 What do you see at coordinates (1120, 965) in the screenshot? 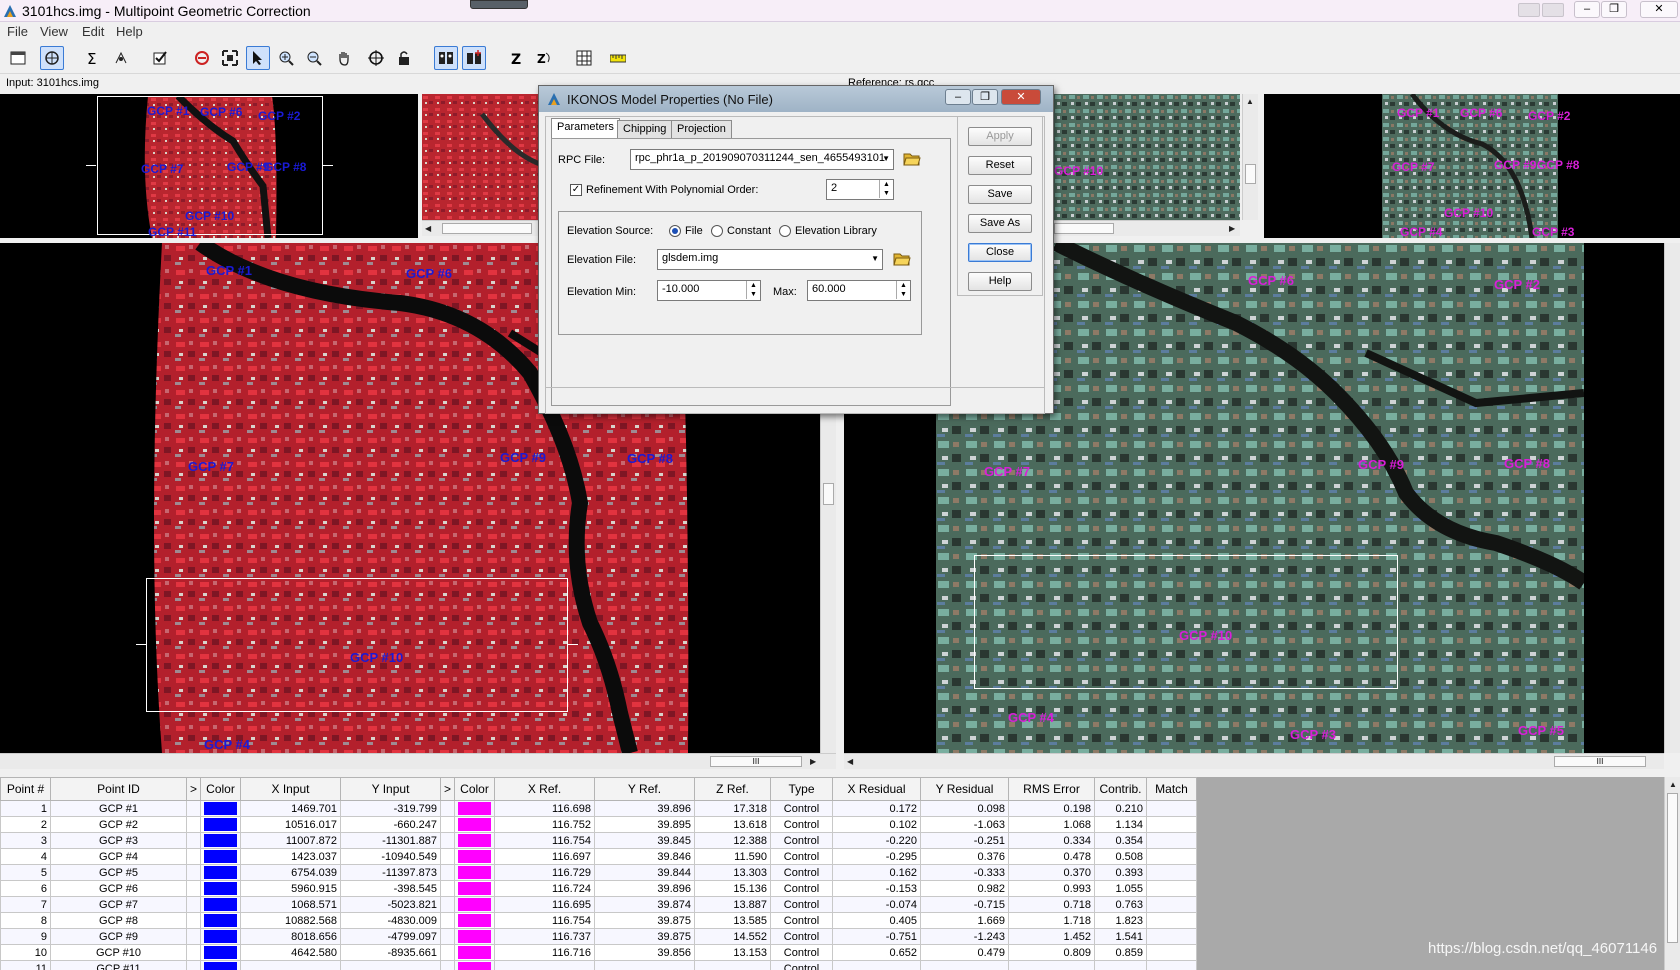
I see `contrib-cell` at bounding box center [1120, 965].